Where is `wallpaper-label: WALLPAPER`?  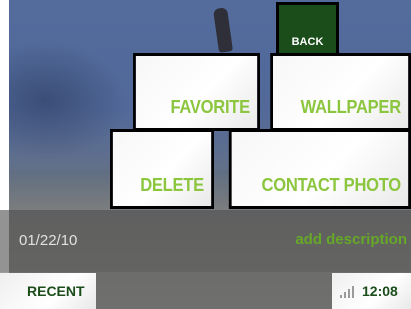
wallpaper-label: WALLPAPER is located at coordinates (351, 107).